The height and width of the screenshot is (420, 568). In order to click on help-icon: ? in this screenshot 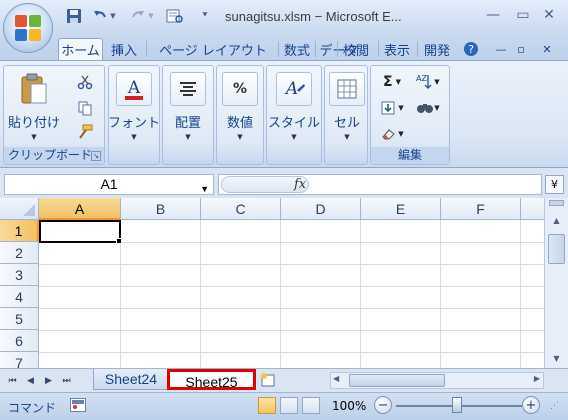, I will do `click(471, 49)`.